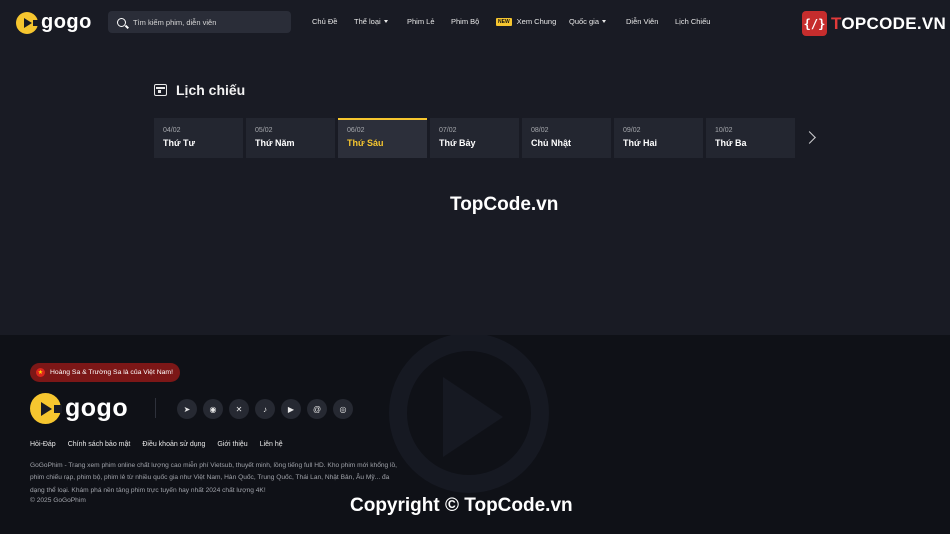 The width and height of the screenshot is (950, 534). What do you see at coordinates (271, 444) in the screenshot?
I see `footer-link-contact: Liên hệ` at bounding box center [271, 444].